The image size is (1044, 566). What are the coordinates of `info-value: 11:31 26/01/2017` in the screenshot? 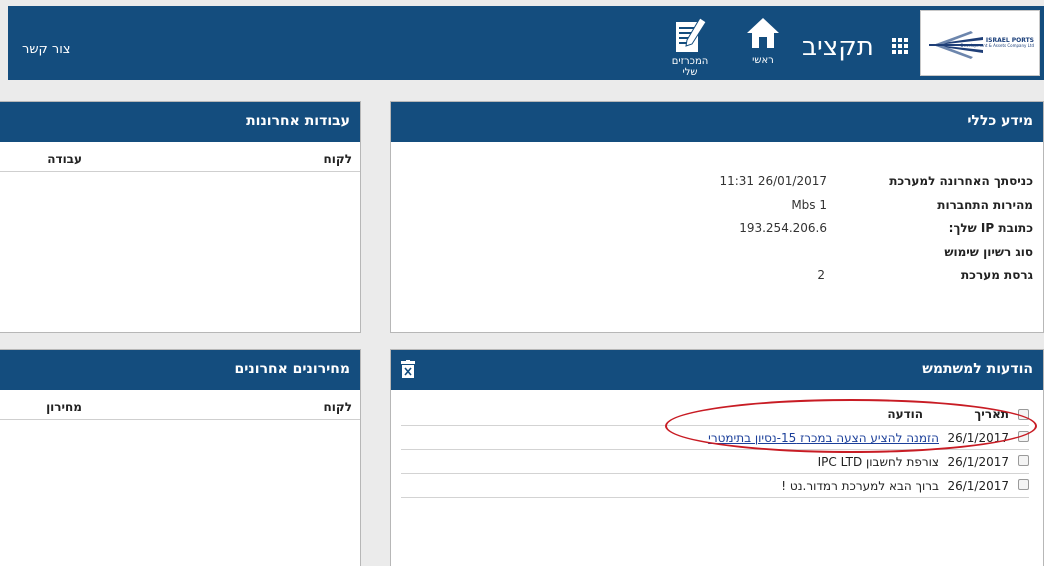 It's located at (773, 181).